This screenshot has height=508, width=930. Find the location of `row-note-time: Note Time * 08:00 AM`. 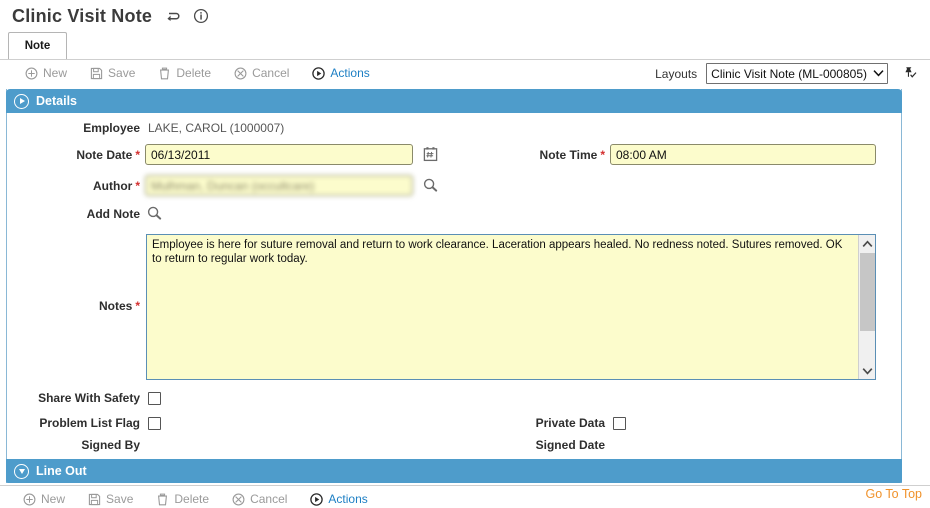

row-note-time: Note Time * 08:00 AM is located at coordinates (668, 154).